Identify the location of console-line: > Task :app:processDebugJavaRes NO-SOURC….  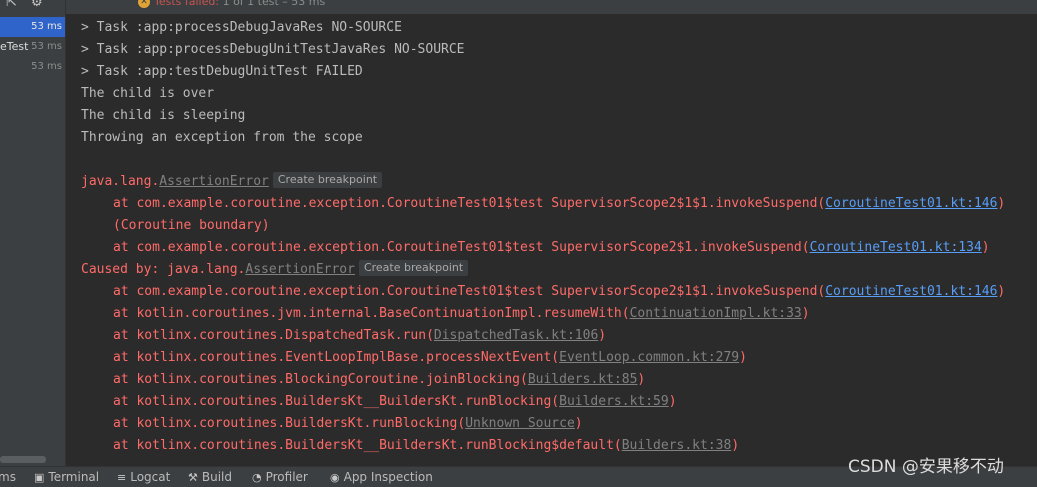
(241, 27).